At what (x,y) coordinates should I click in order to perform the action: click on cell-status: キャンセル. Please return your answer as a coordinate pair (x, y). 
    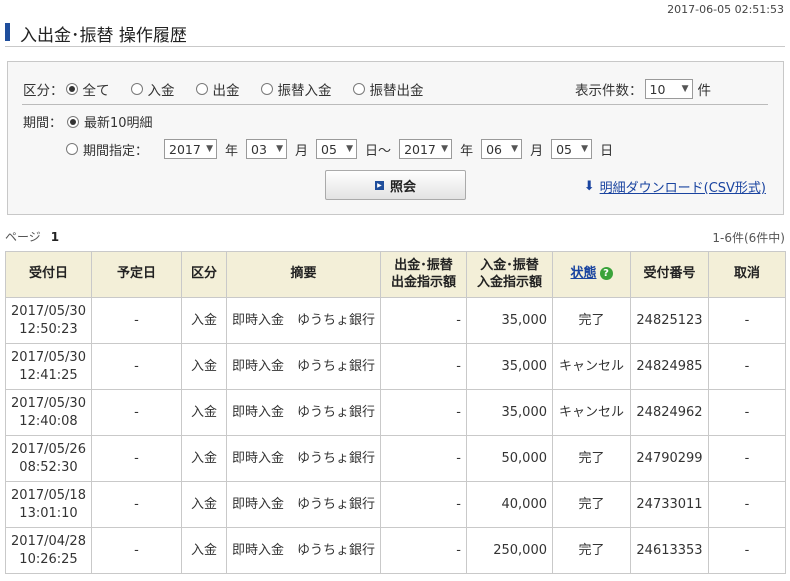
    Looking at the image, I should click on (591, 412).